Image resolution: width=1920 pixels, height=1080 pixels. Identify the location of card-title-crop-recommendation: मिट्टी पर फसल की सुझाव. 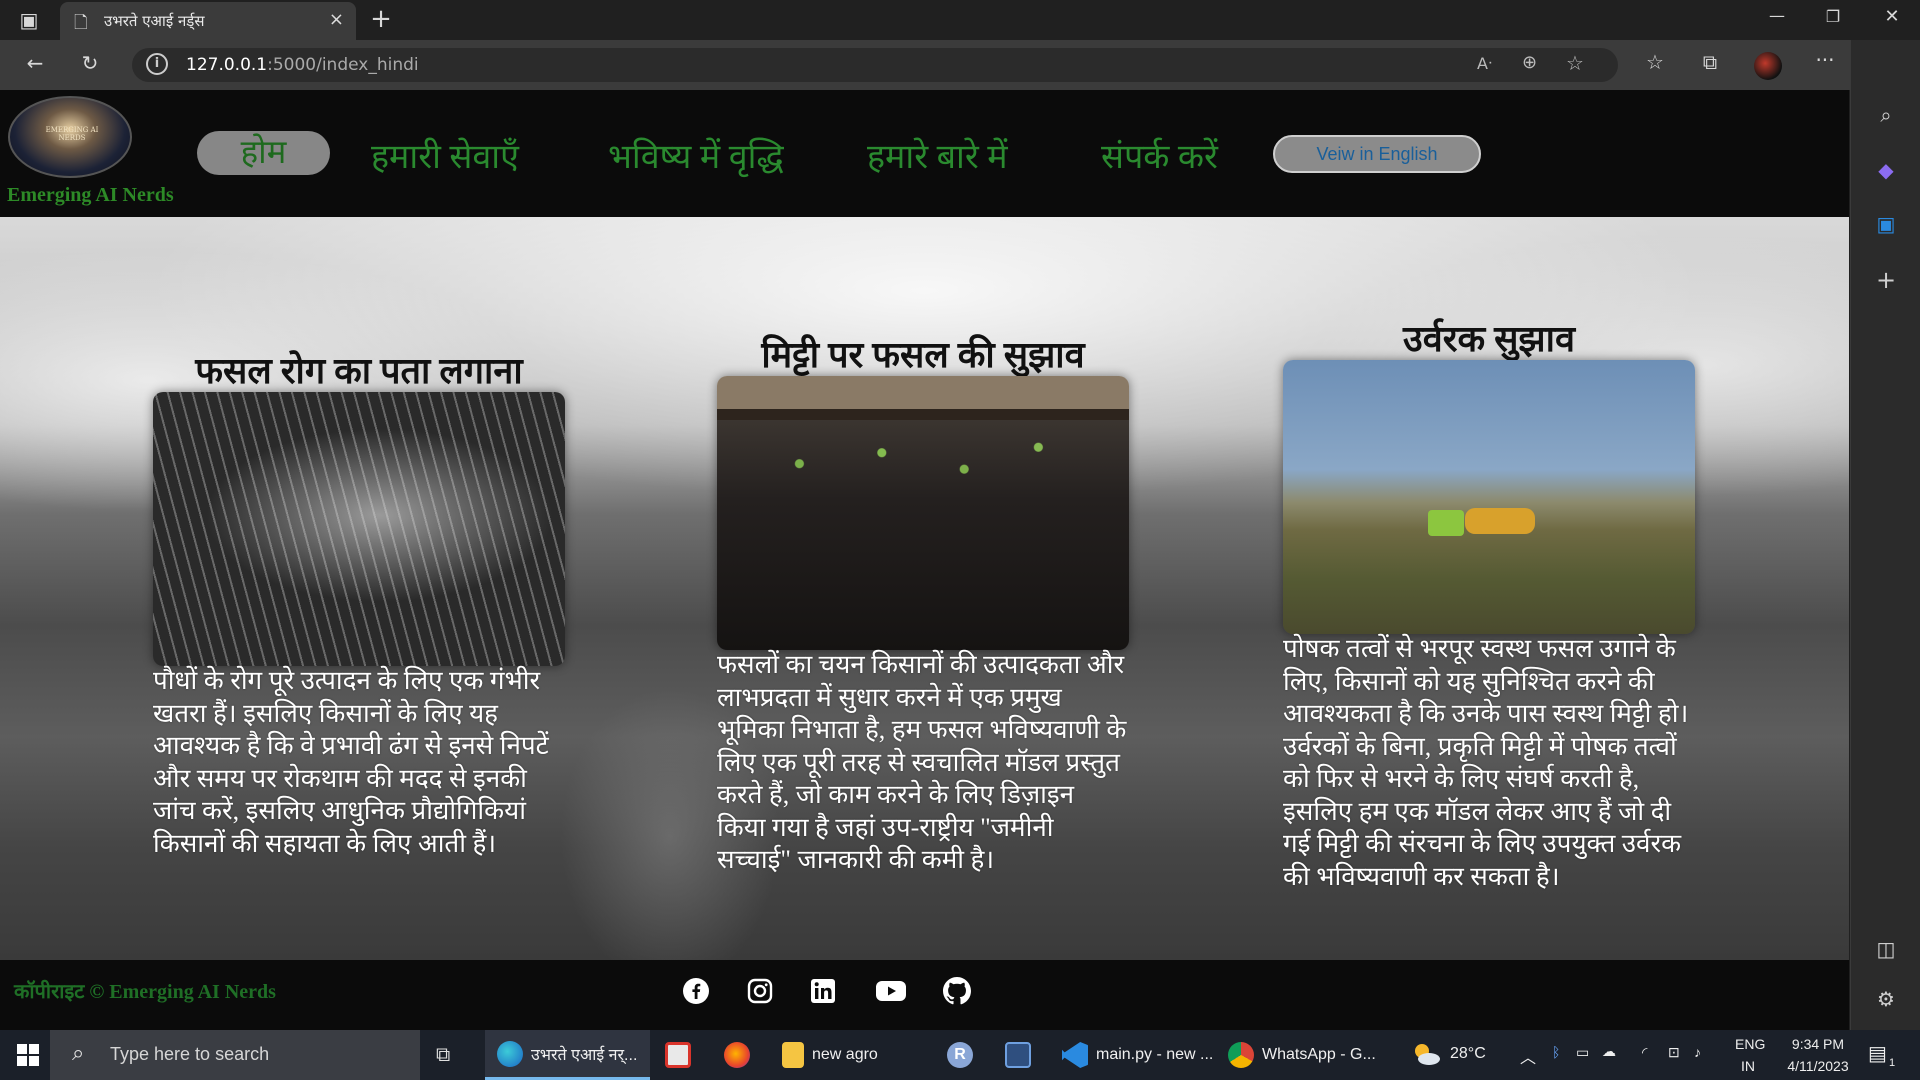
(923, 355).